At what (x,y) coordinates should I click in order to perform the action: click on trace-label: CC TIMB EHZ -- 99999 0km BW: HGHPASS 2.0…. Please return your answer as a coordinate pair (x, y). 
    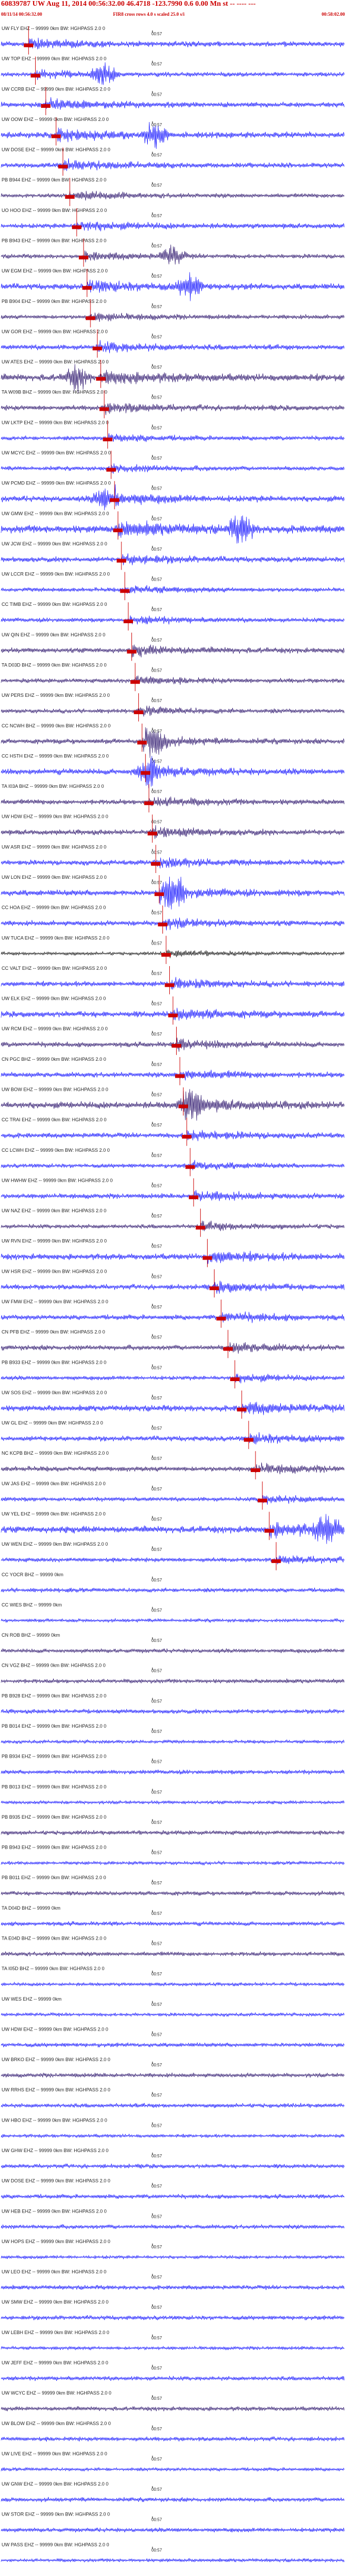
    Looking at the image, I should click on (54, 604).